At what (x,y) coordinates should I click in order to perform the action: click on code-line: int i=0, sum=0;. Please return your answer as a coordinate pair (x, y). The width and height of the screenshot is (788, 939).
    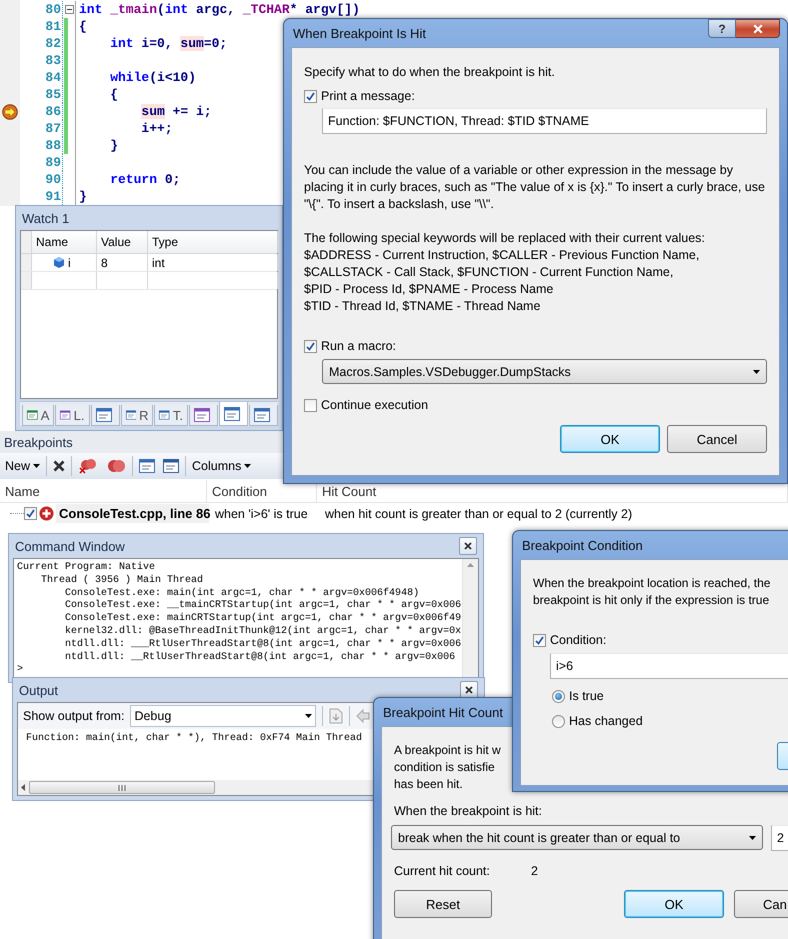
    Looking at the image, I should click on (168, 43).